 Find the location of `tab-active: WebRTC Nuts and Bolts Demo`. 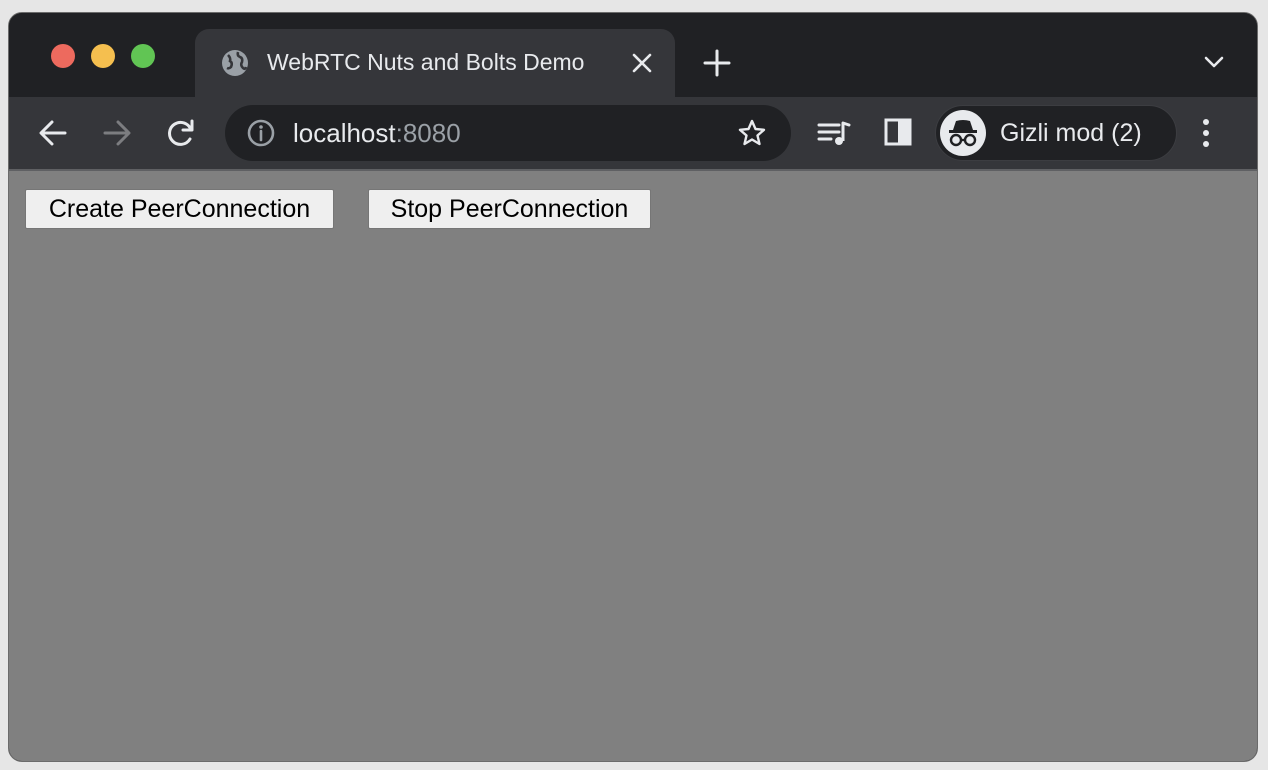

tab-active: WebRTC Nuts and Bolts Demo is located at coordinates (435, 63).